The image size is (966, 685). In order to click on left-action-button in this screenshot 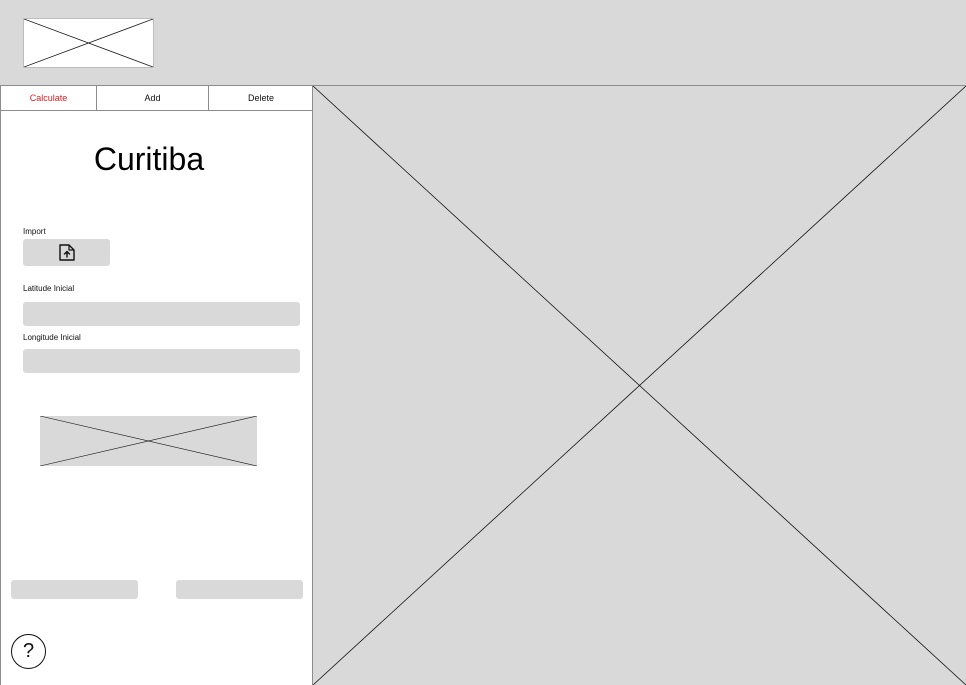, I will do `click(74, 589)`.